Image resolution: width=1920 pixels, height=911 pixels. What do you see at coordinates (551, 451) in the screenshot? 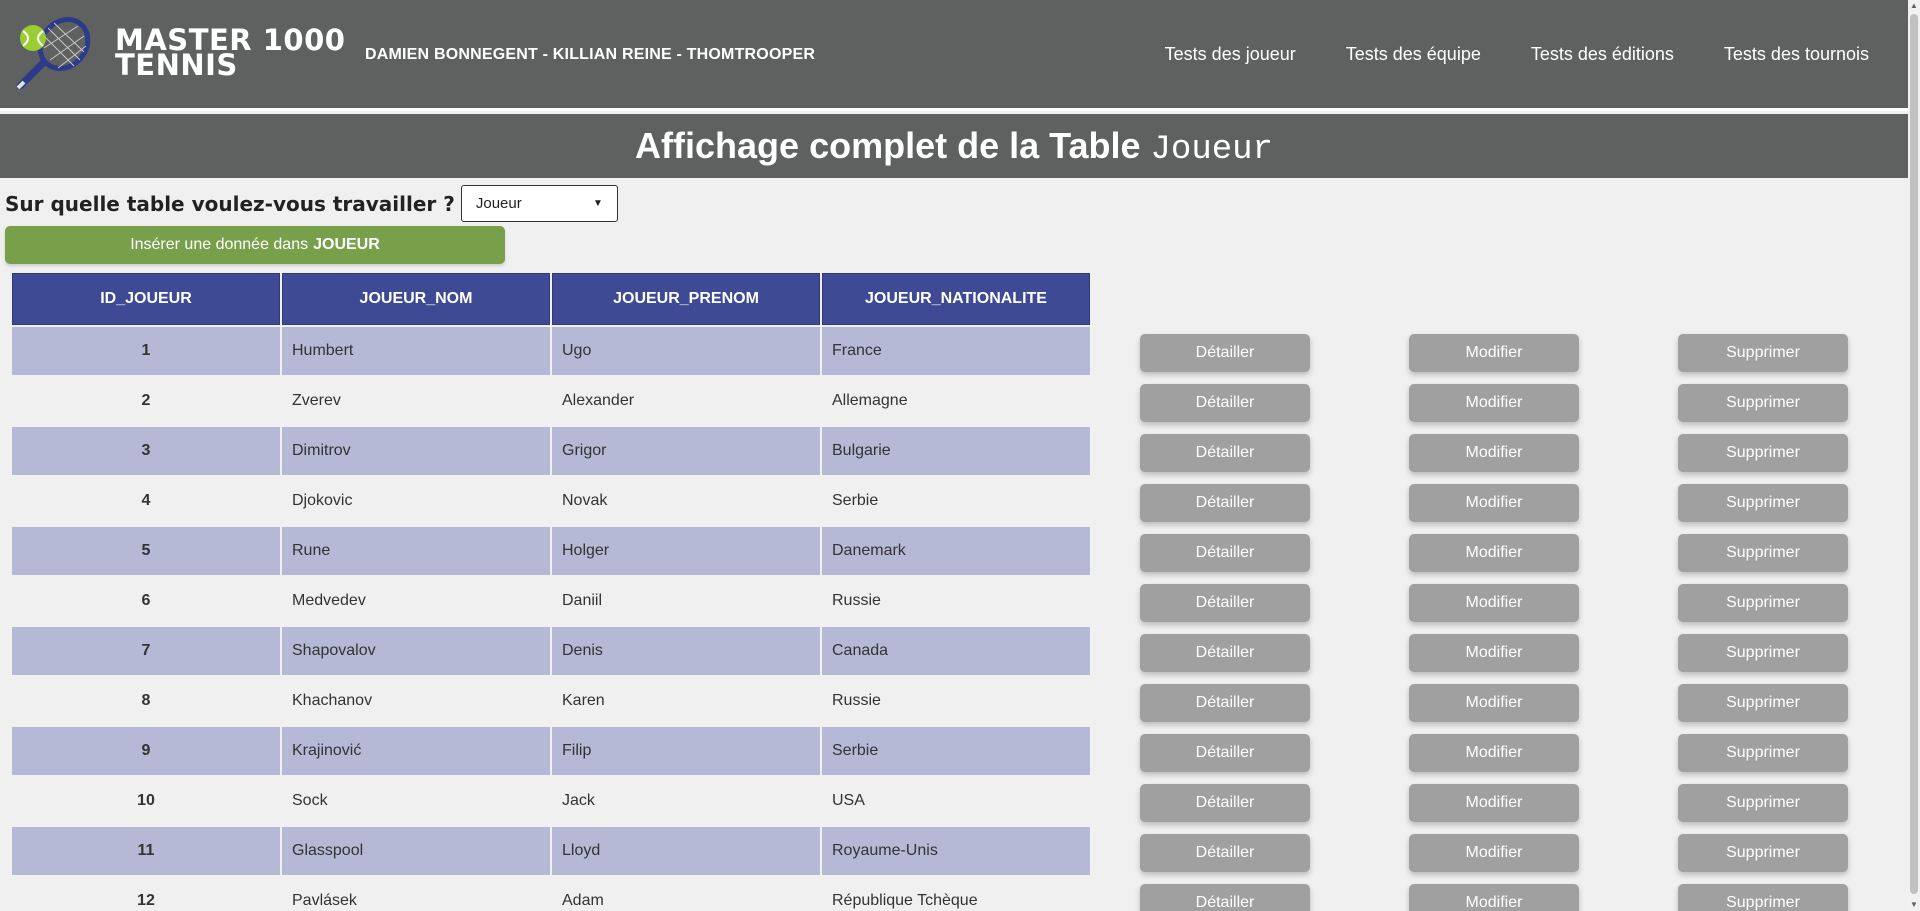
I see `table-row: 3 Dimitrov Grigor Bulgarie` at bounding box center [551, 451].